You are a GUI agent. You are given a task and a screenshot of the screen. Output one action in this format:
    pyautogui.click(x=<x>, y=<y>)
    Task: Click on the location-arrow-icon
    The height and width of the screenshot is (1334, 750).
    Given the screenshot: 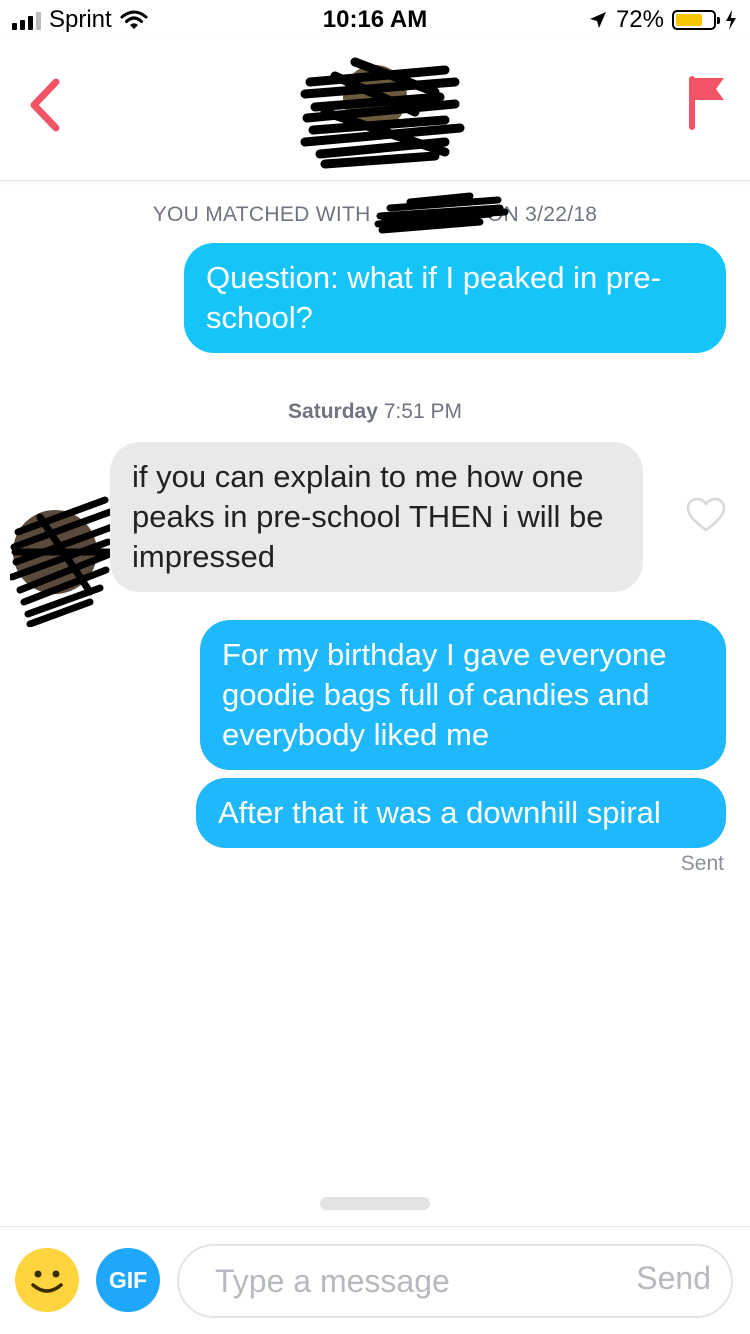 What is the action you would take?
    pyautogui.click(x=597, y=20)
    